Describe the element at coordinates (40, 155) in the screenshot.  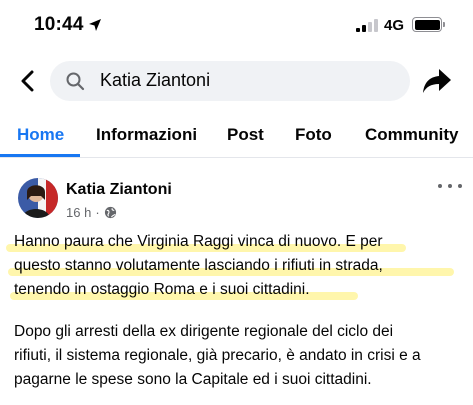
I see `active-tab-indicator` at that location.